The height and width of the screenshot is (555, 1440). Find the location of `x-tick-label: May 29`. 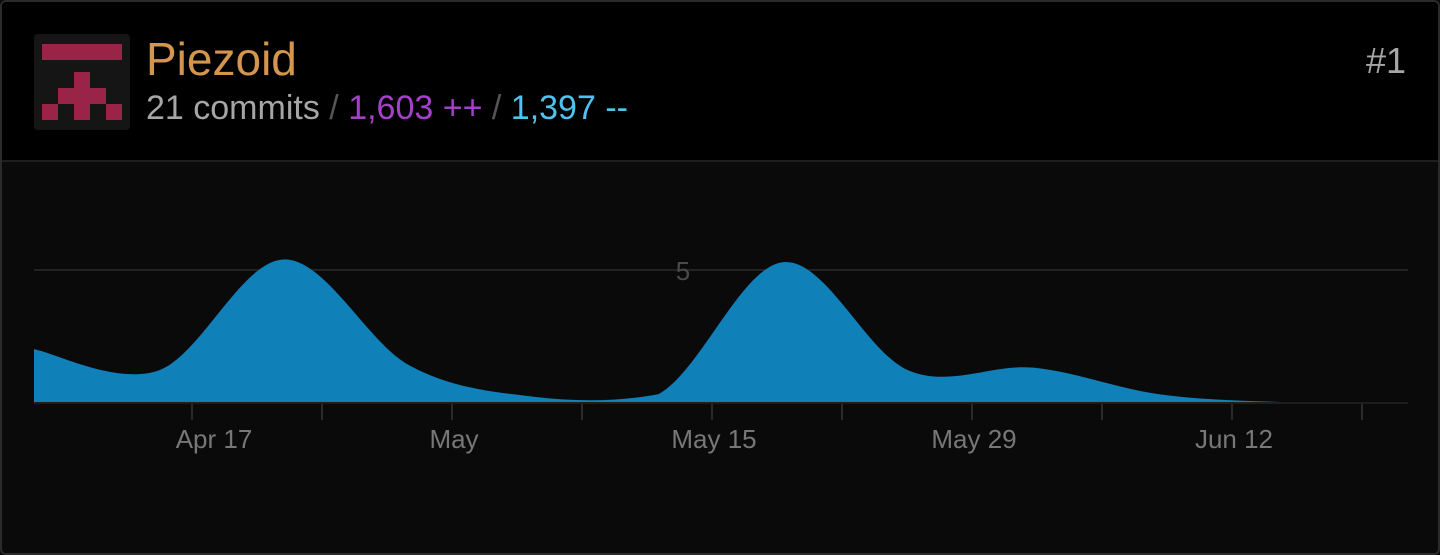

x-tick-label: May 29 is located at coordinates (973, 439).